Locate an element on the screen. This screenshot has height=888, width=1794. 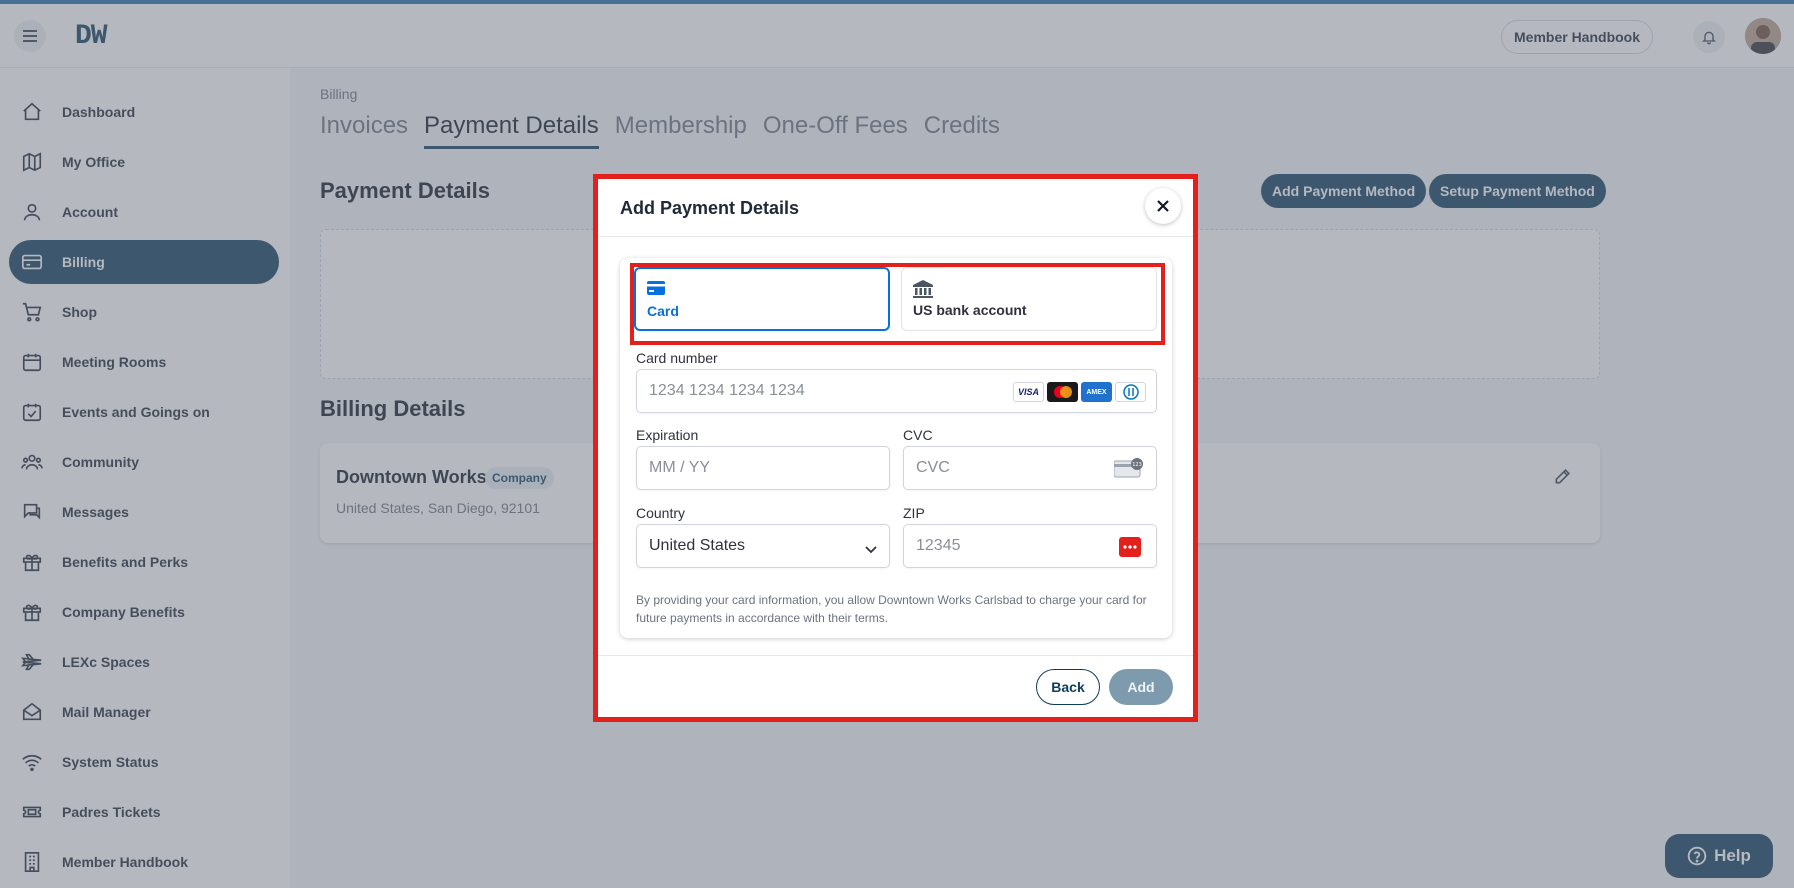
country-label: Country is located at coordinates (661, 513).